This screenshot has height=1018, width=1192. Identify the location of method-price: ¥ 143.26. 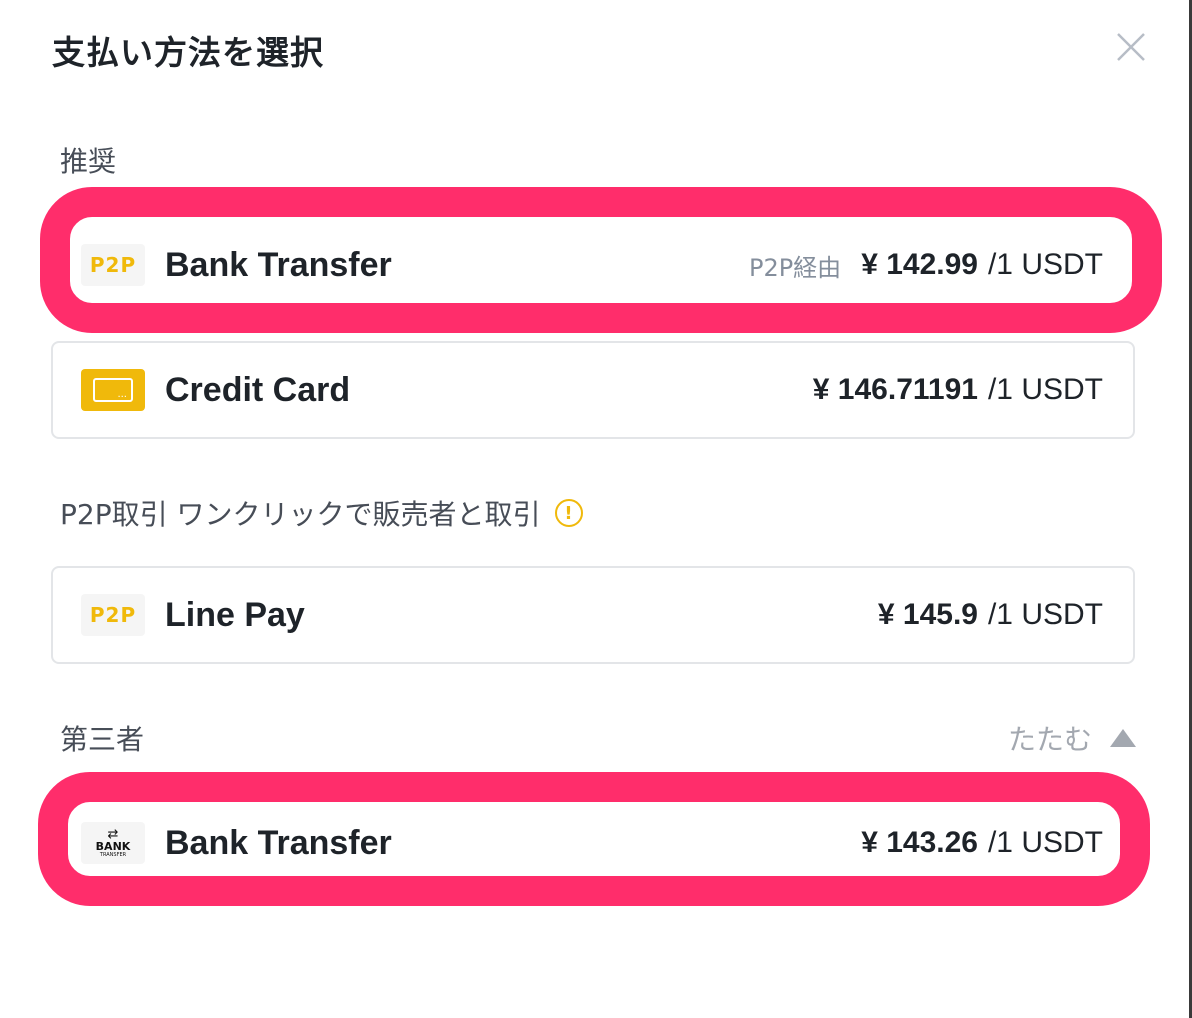
(919, 842).